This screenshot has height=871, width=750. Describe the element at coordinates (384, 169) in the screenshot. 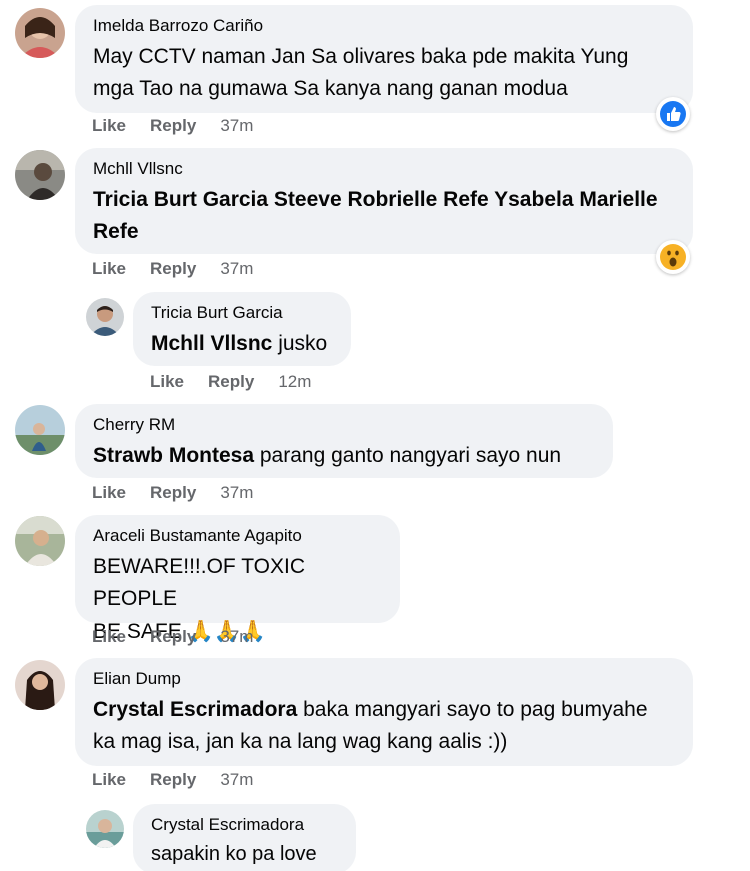

I see `comment-author: Mchll Vllsnc` at that location.